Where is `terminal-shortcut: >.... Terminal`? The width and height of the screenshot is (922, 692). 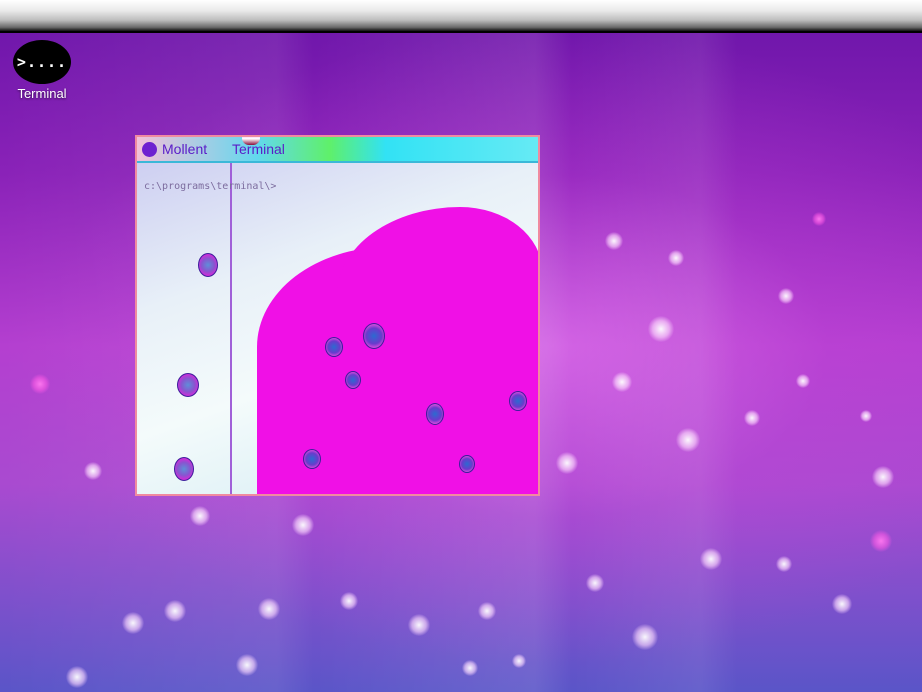
terminal-shortcut: >.... Terminal is located at coordinates (42, 73).